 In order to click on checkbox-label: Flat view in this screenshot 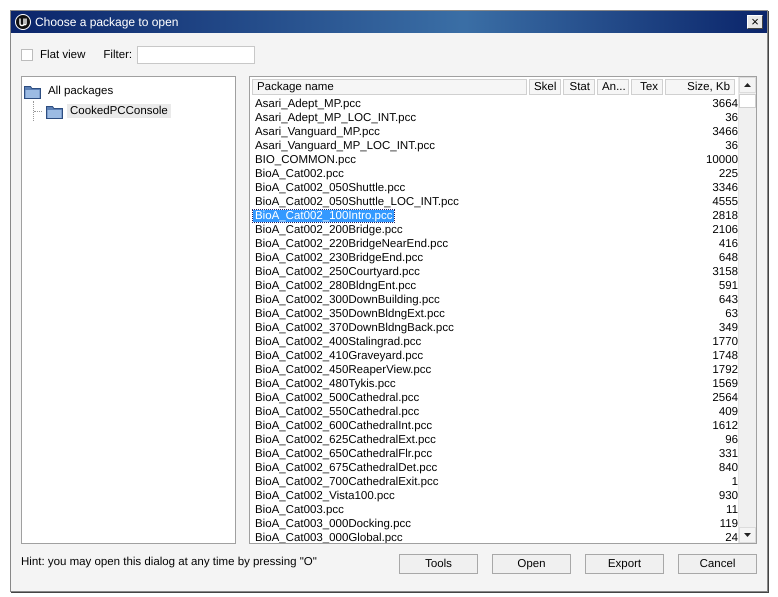, I will do `click(63, 55)`.